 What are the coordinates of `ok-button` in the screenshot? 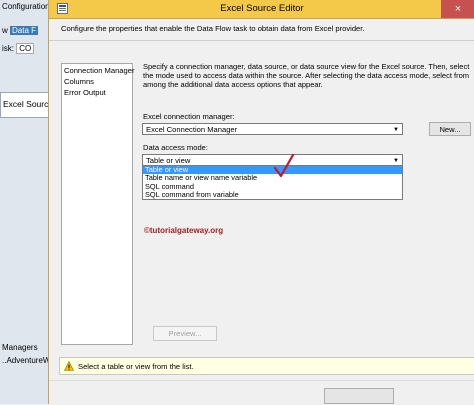 It's located at (359, 396).